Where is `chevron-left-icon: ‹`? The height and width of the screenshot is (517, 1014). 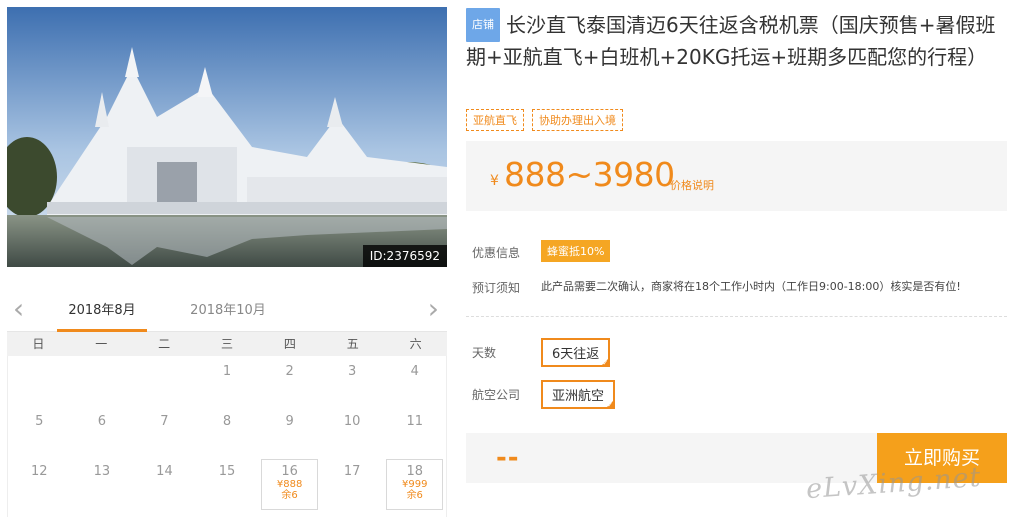 chevron-left-icon: ‹ is located at coordinates (18, 309).